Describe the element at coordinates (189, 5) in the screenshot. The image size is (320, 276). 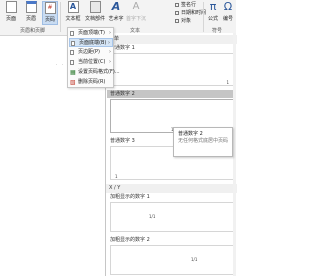
I see `signature-line-label: 签名行` at that location.